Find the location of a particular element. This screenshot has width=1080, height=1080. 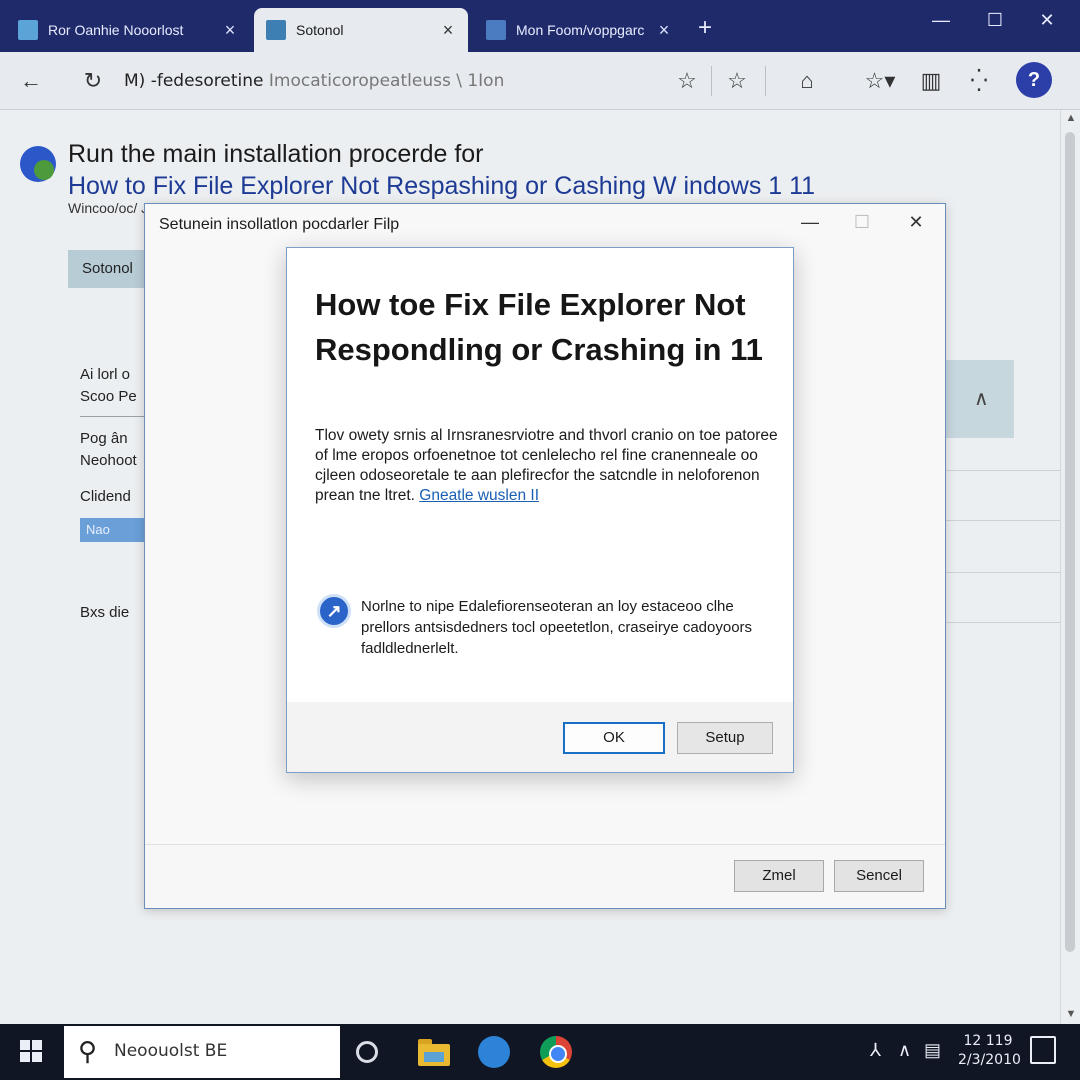

tab-sotonol: Sotonol × is located at coordinates (361, 30).